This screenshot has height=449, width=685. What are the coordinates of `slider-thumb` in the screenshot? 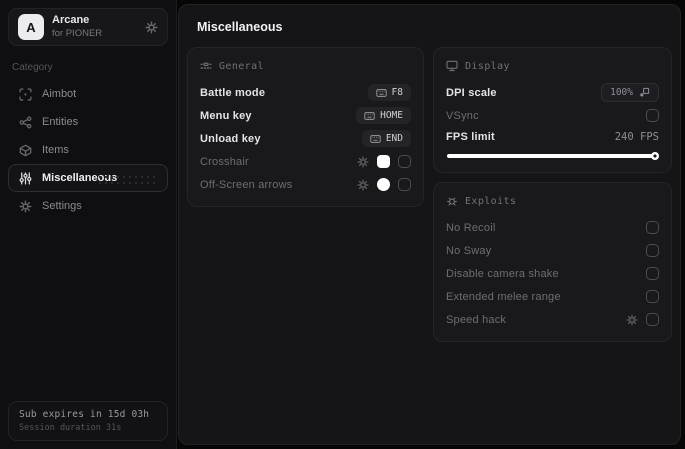 It's located at (655, 156).